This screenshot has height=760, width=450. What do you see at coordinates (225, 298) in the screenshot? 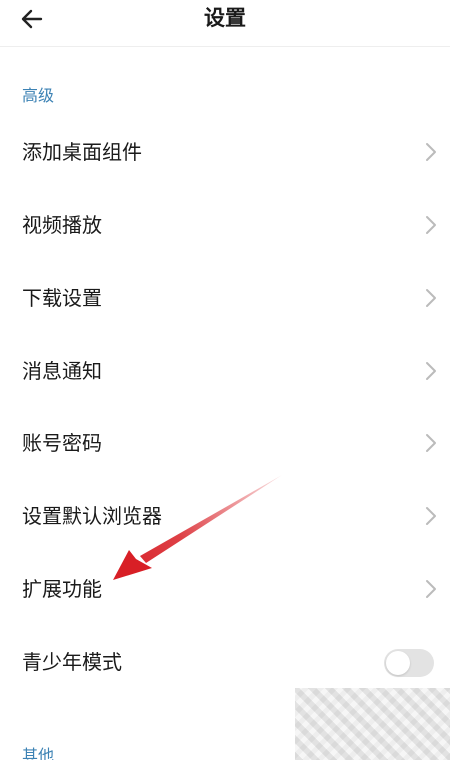
I see `settings-item-download-settings: 下载设置` at bounding box center [225, 298].